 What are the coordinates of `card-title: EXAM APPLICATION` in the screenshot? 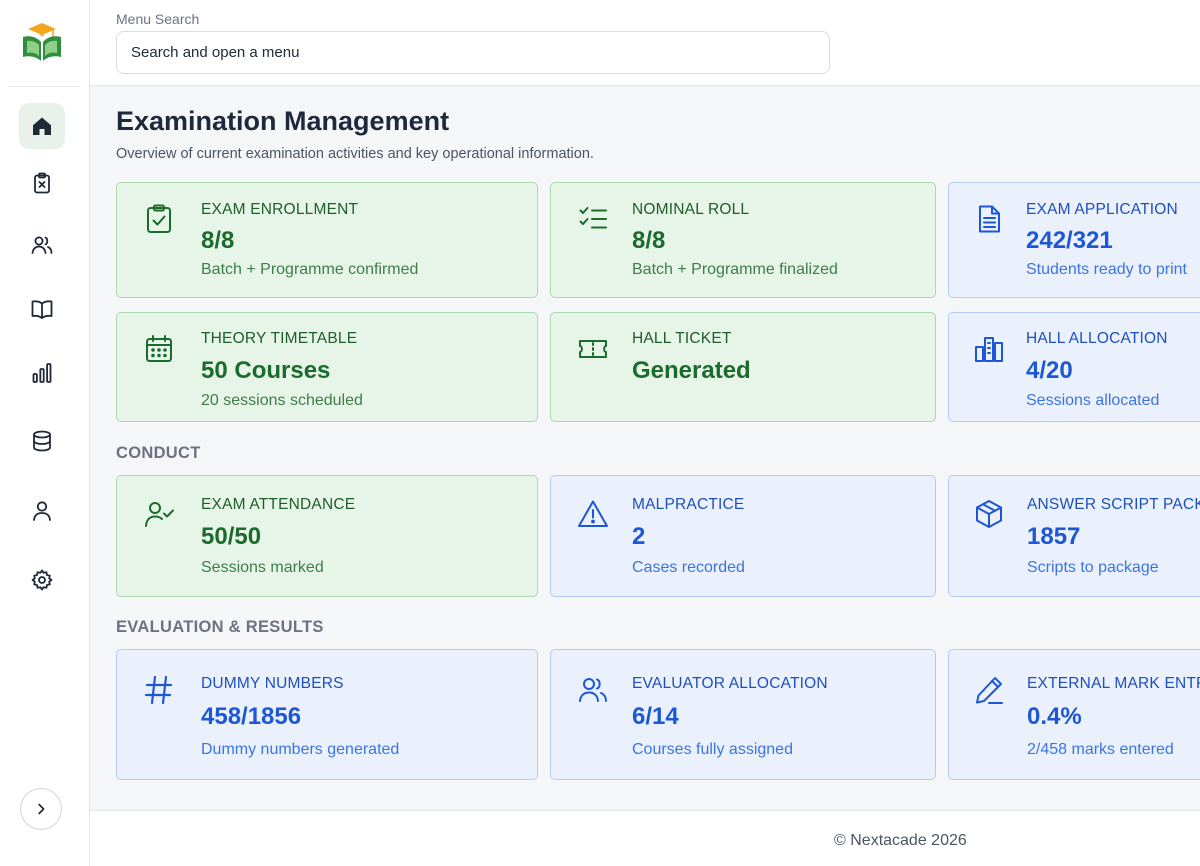 It's located at (1102, 209).